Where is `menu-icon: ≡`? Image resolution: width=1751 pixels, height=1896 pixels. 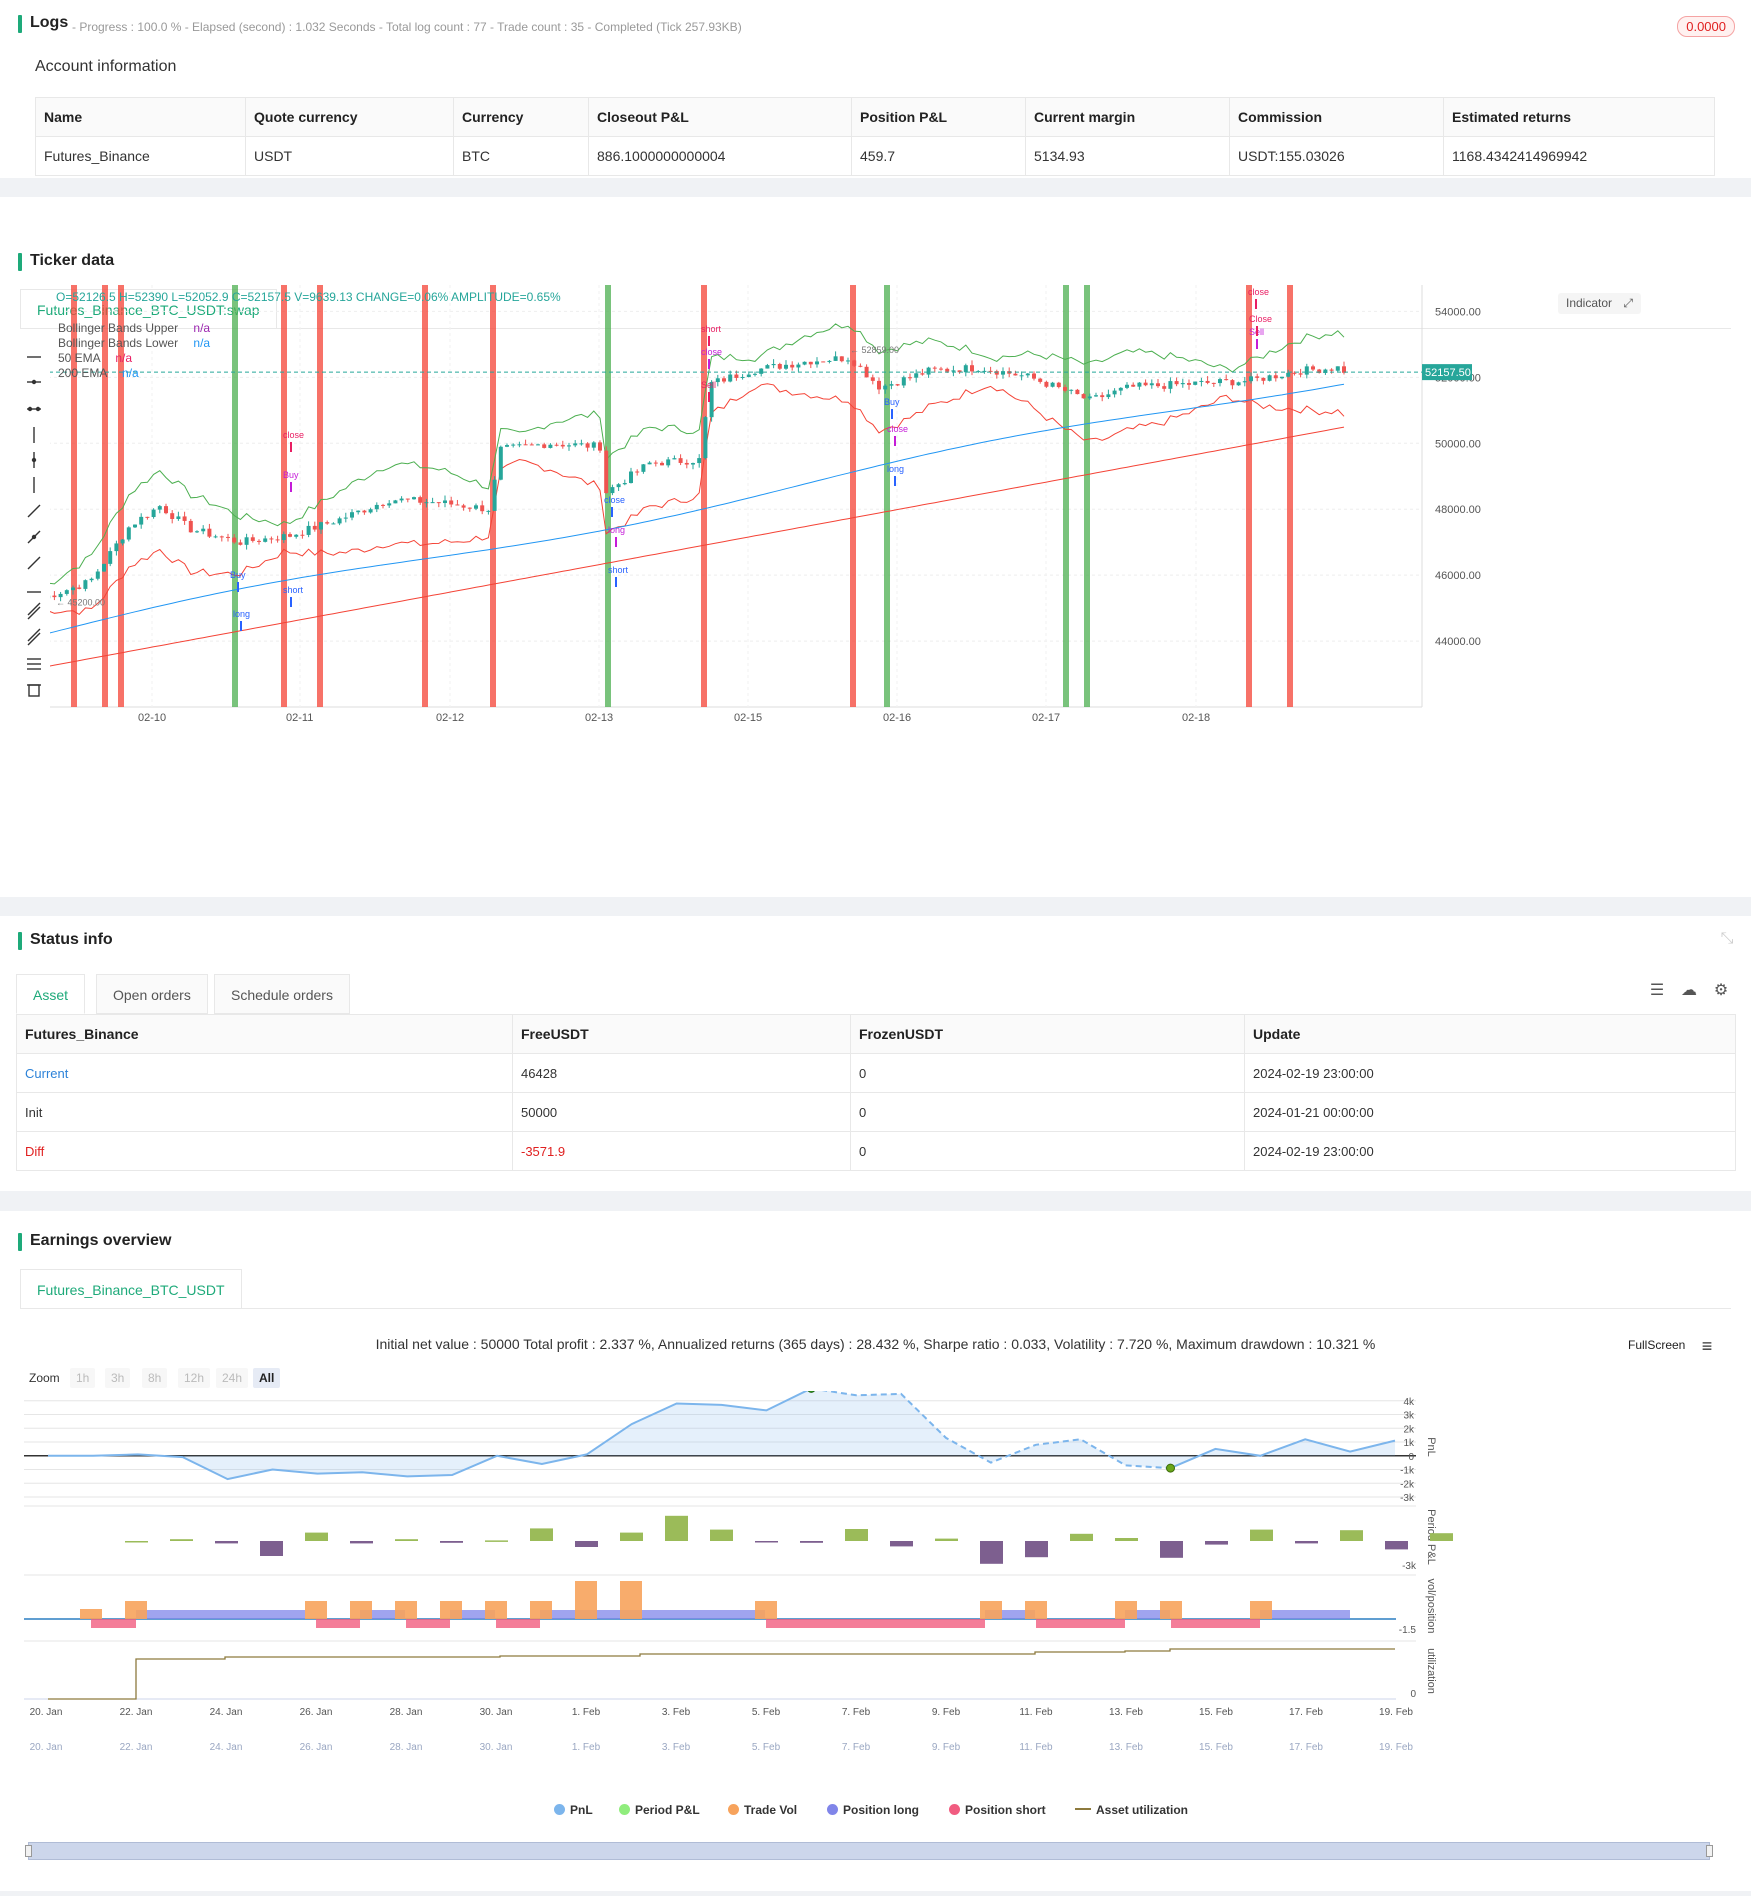 menu-icon: ≡ is located at coordinates (1707, 1346).